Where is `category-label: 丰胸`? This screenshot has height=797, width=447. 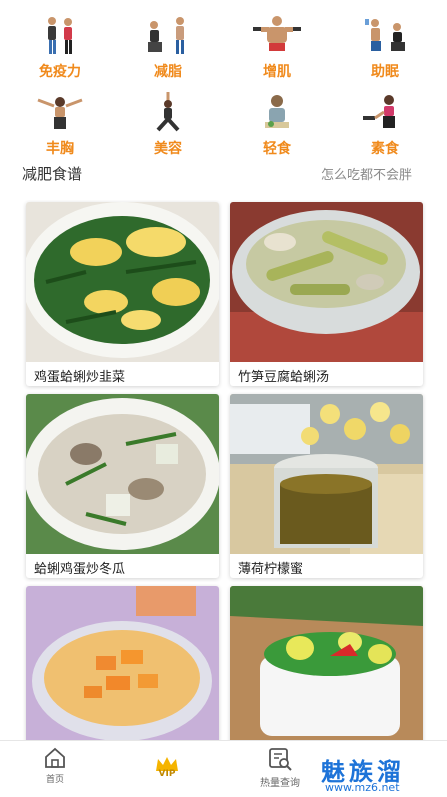 category-label: 丰胸 is located at coordinates (60, 149).